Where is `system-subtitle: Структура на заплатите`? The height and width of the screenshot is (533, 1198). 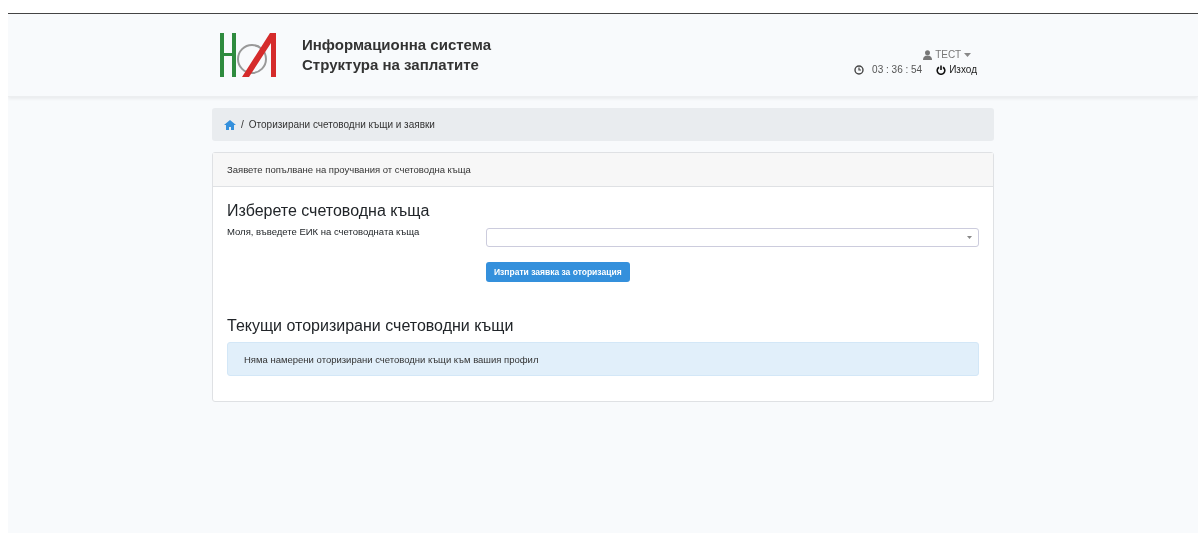 system-subtitle: Структура на заплатите is located at coordinates (391, 65).